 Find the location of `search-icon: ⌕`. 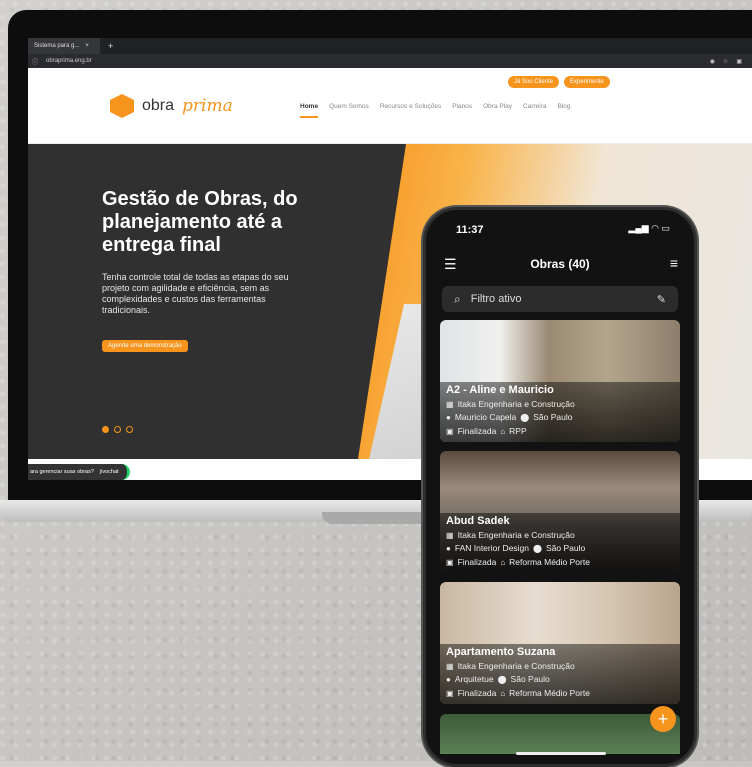

search-icon: ⌕ is located at coordinates (457, 298).